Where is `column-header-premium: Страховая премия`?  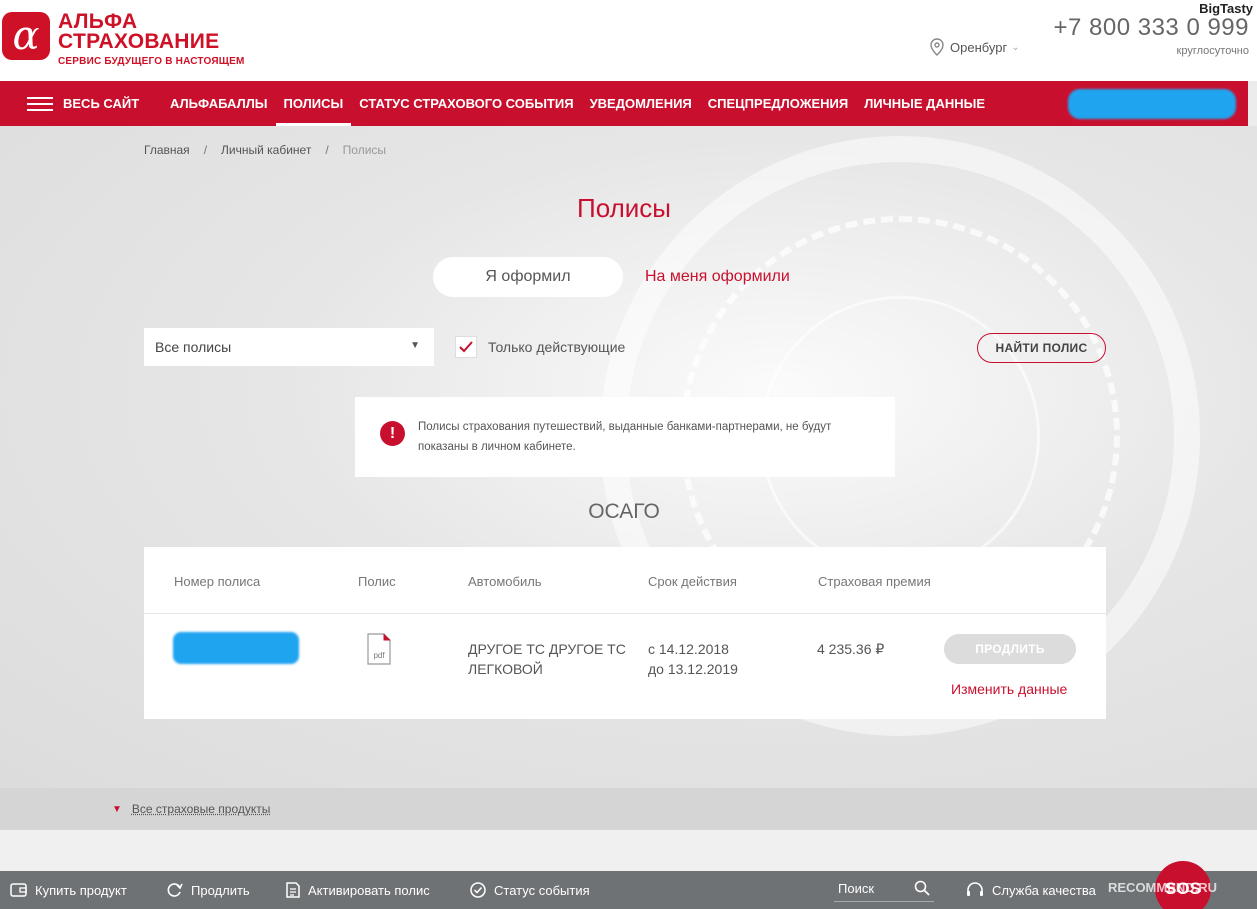 column-header-premium: Страховая премия is located at coordinates (874, 581).